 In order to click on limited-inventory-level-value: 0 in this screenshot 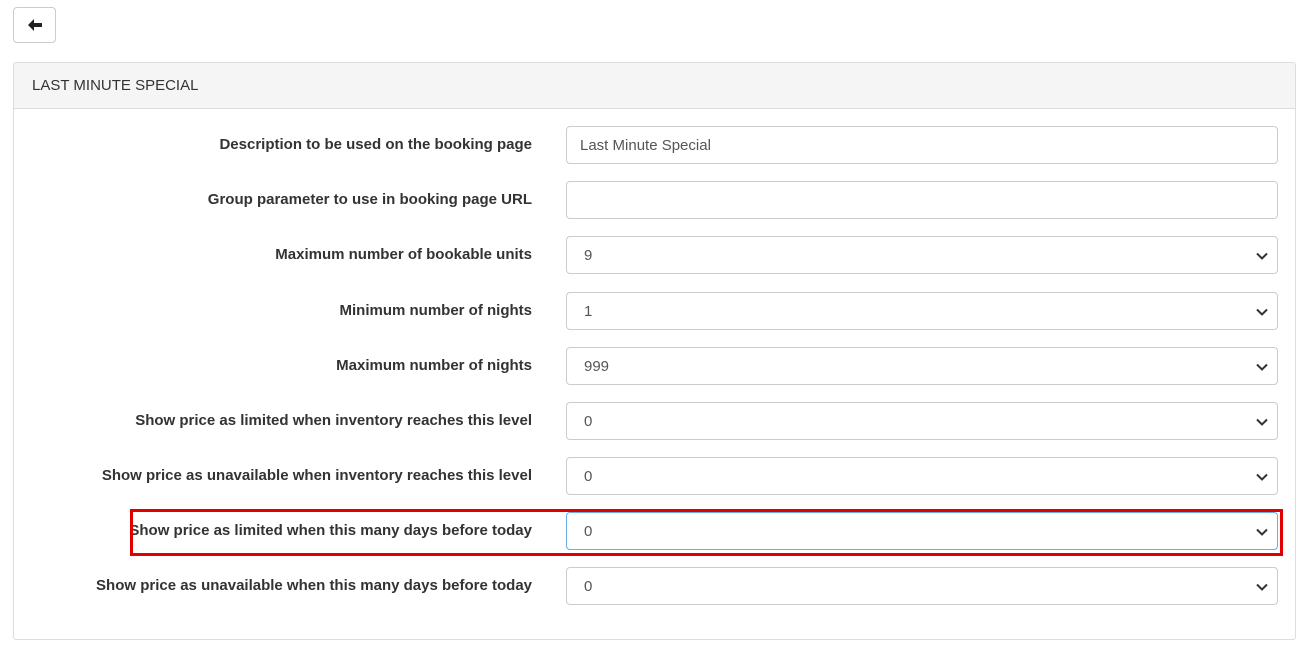, I will do `click(588, 421)`.